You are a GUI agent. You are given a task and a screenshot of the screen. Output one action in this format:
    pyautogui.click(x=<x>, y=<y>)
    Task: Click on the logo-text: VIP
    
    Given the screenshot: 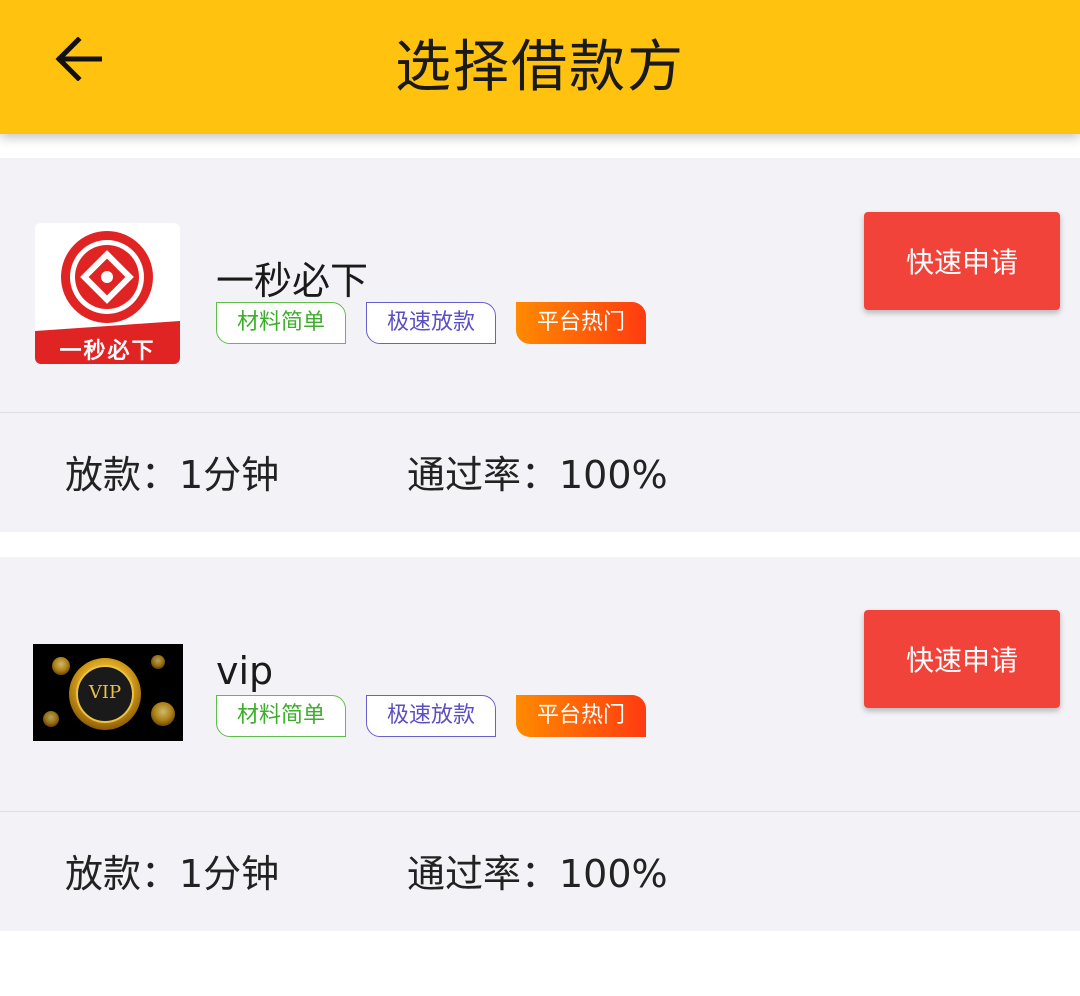 What is the action you would take?
    pyautogui.click(x=105, y=692)
    